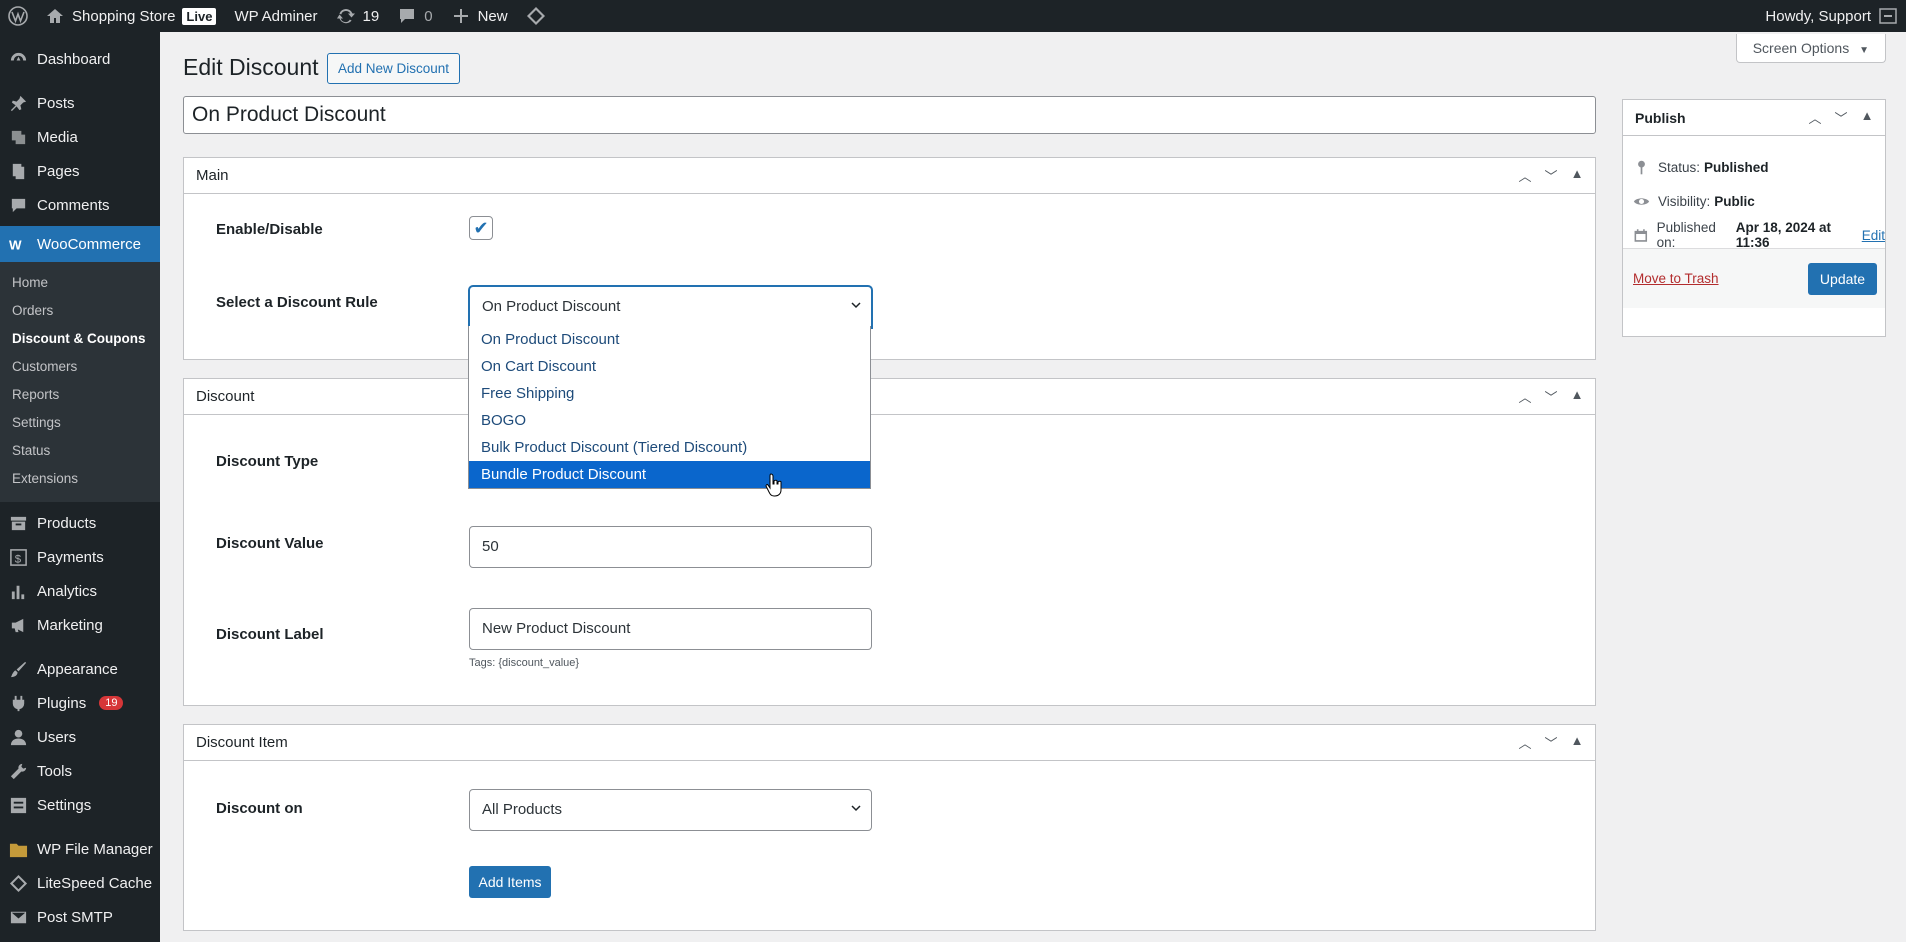 This screenshot has width=1906, height=942. What do you see at coordinates (80, 395) in the screenshot?
I see `submenu-reports: Reports` at bounding box center [80, 395].